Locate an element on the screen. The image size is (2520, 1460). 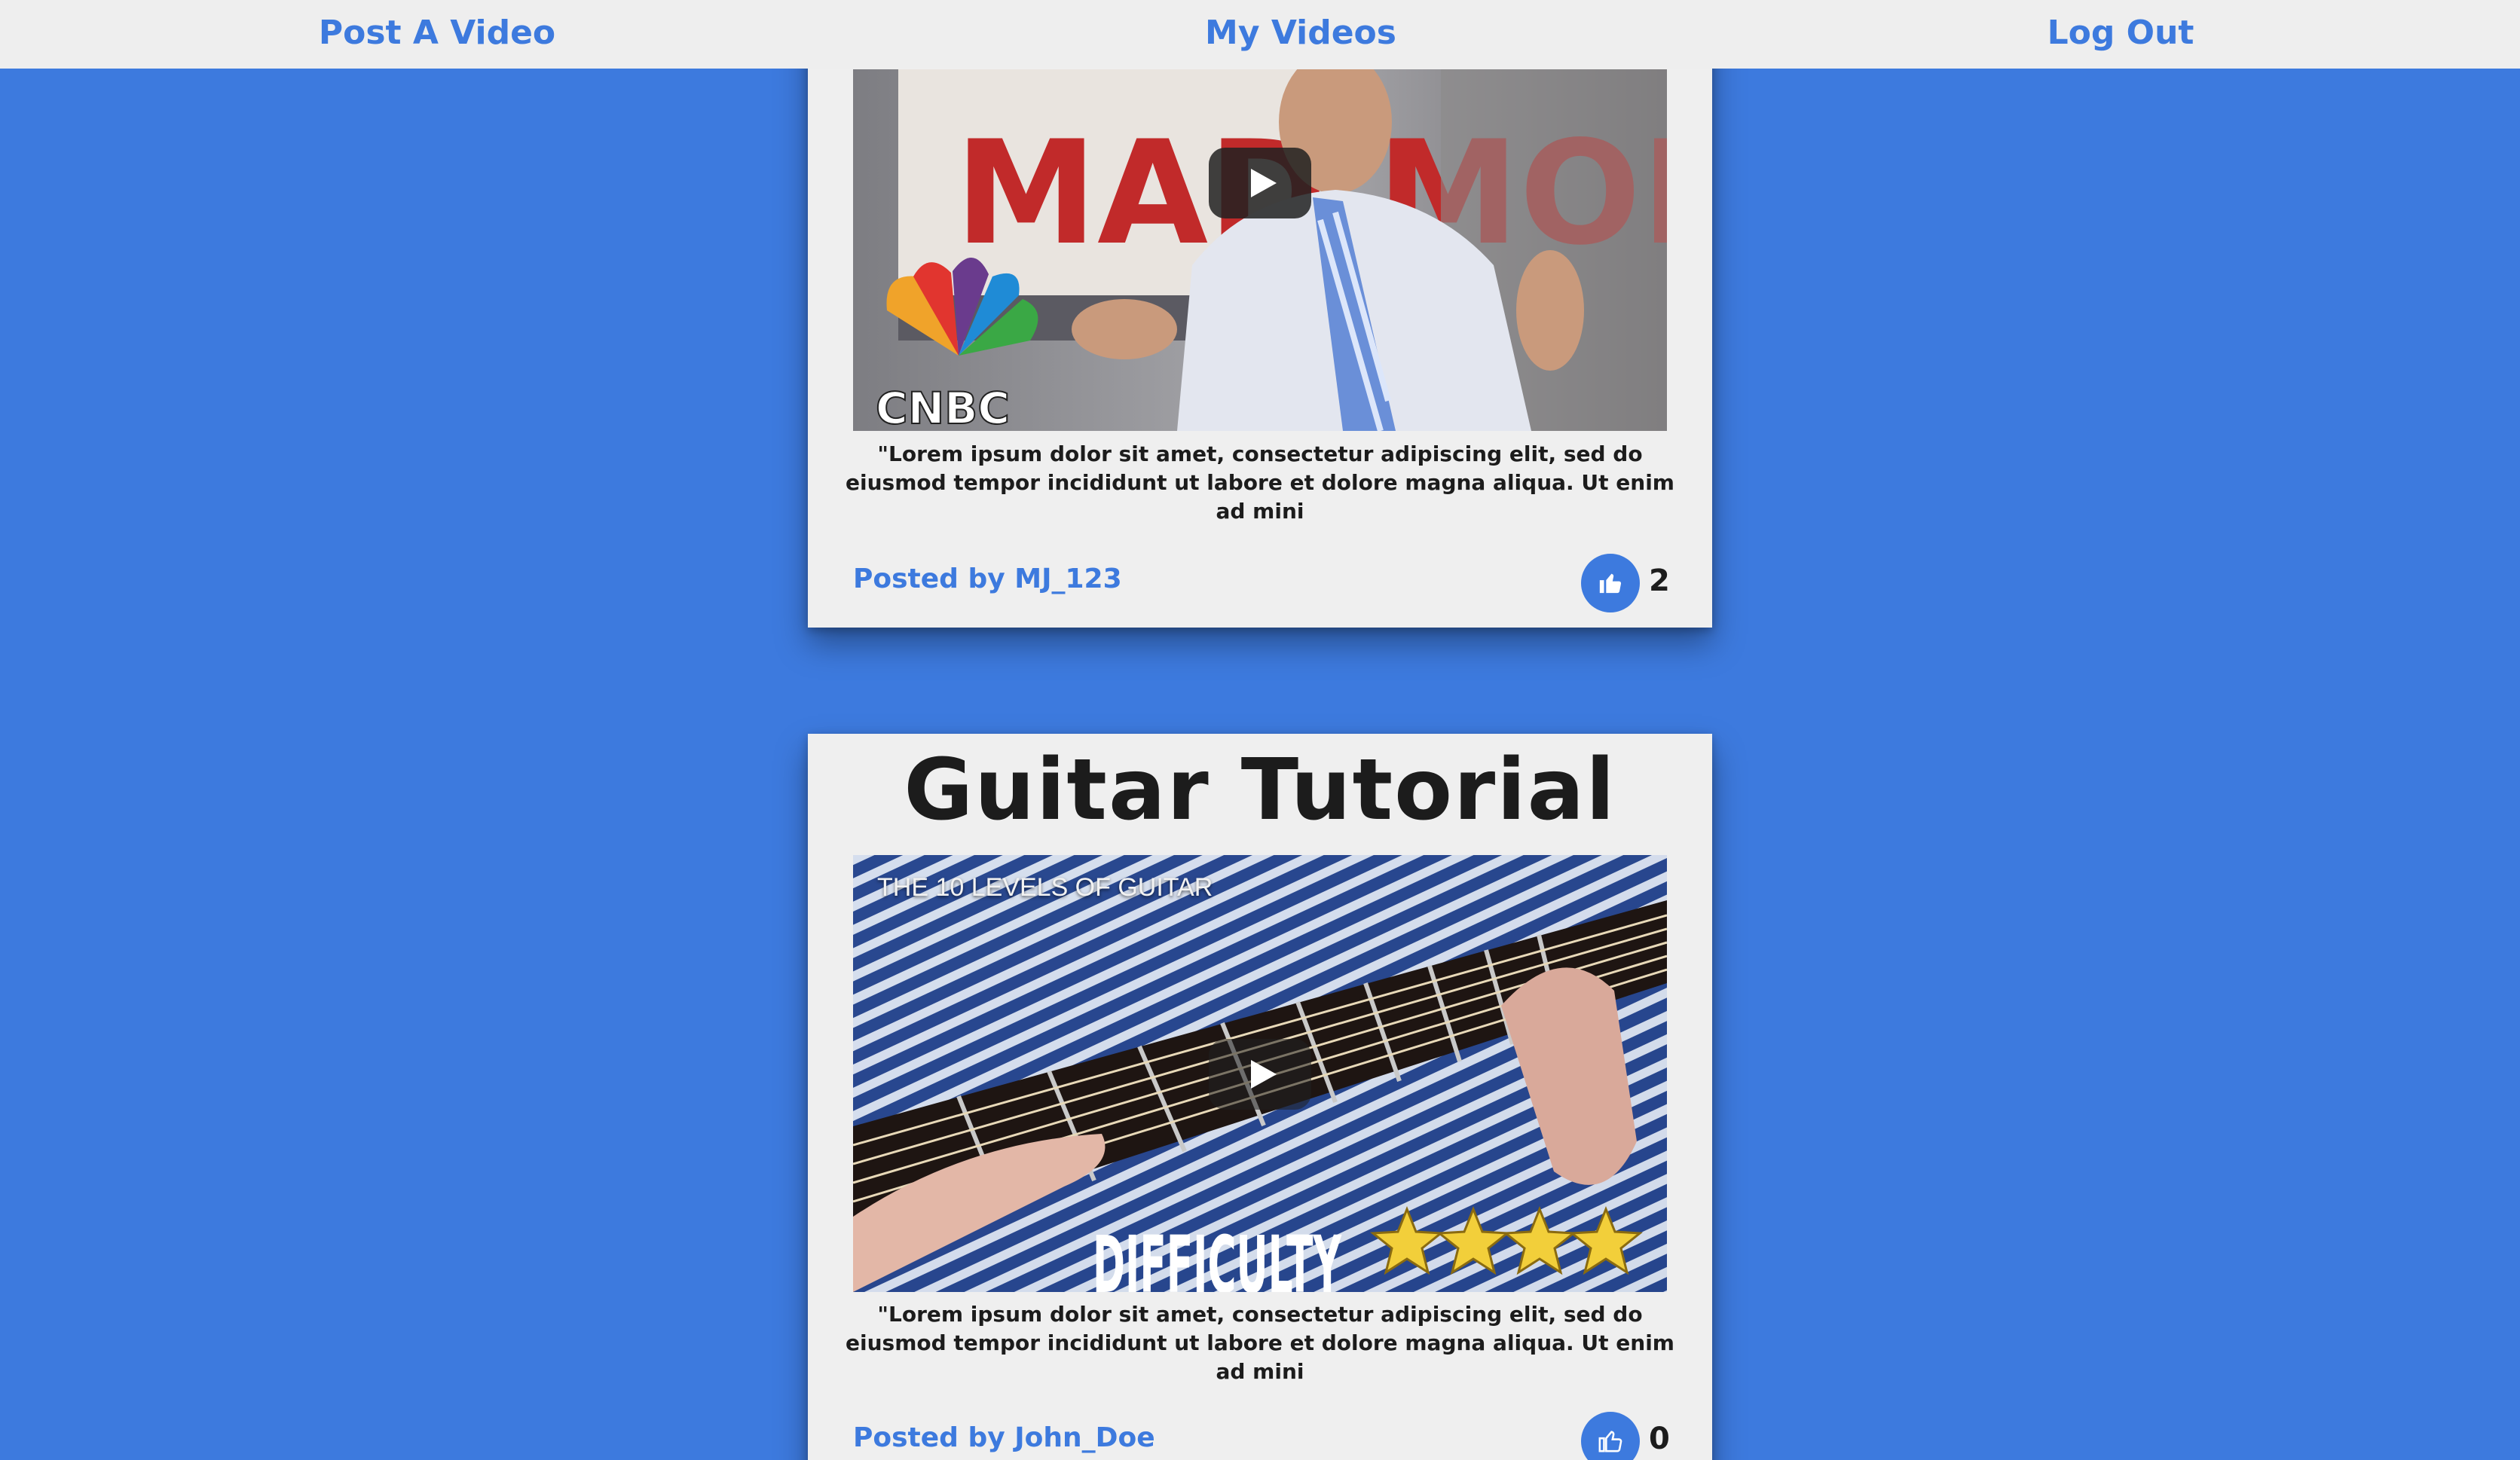
posted-by: Posted by MJ_123 is located at coordinates (987, 579).